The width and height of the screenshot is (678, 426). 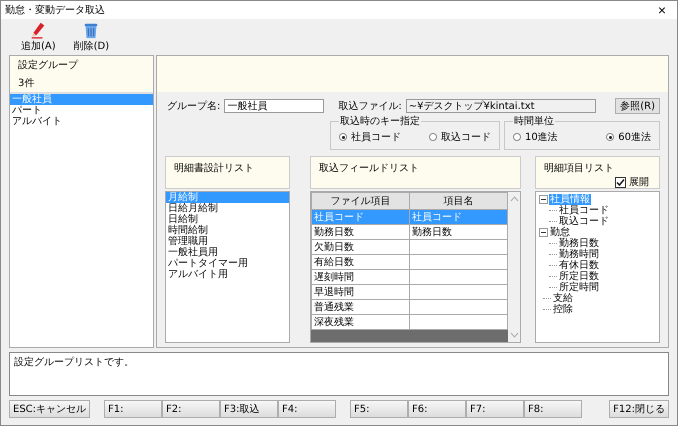 I want to click on scroll-down-icon, so click(x=514, y=335).